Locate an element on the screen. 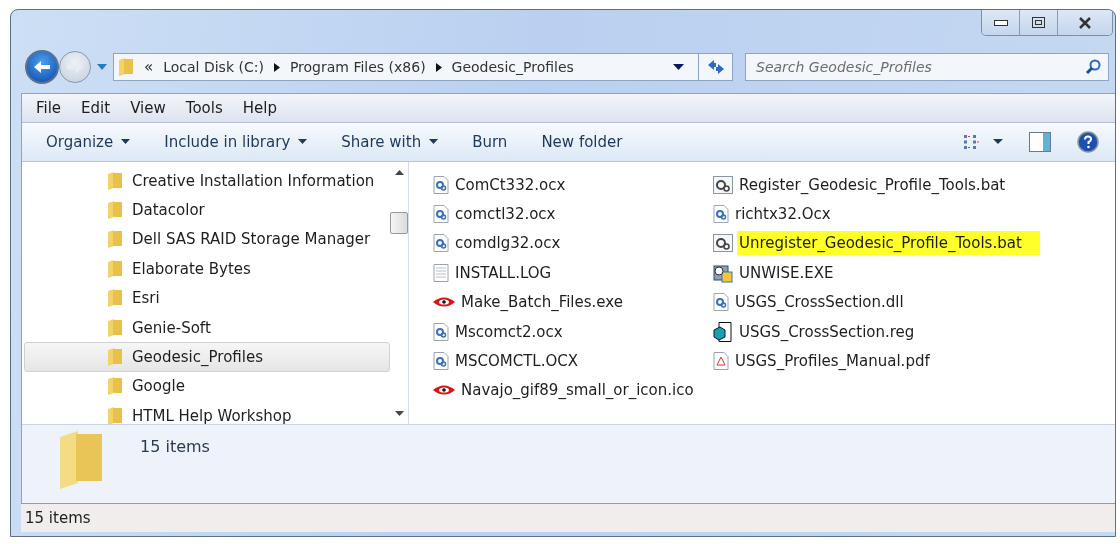  menu-item: Edit is located at coordinates (96, 107).